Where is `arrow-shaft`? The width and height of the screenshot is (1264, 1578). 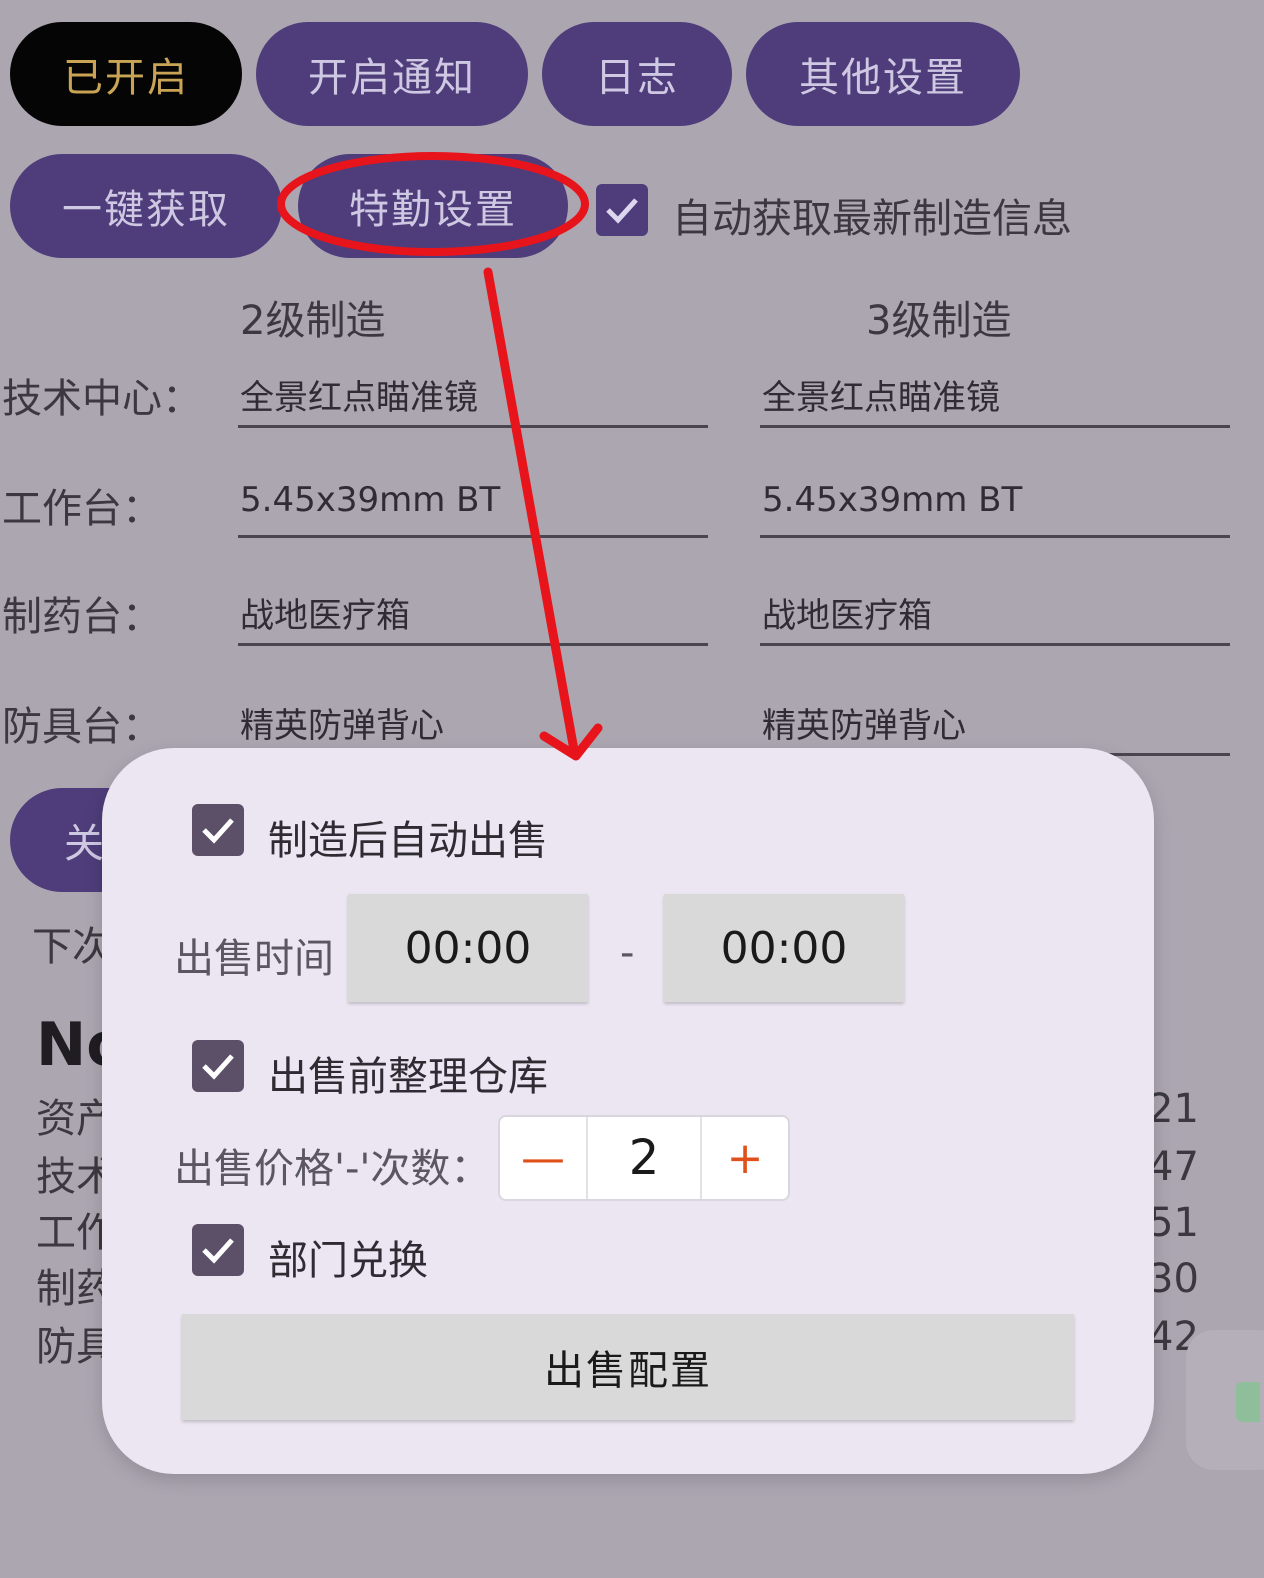 arrow-shaft is located at coordinates (531, 511).